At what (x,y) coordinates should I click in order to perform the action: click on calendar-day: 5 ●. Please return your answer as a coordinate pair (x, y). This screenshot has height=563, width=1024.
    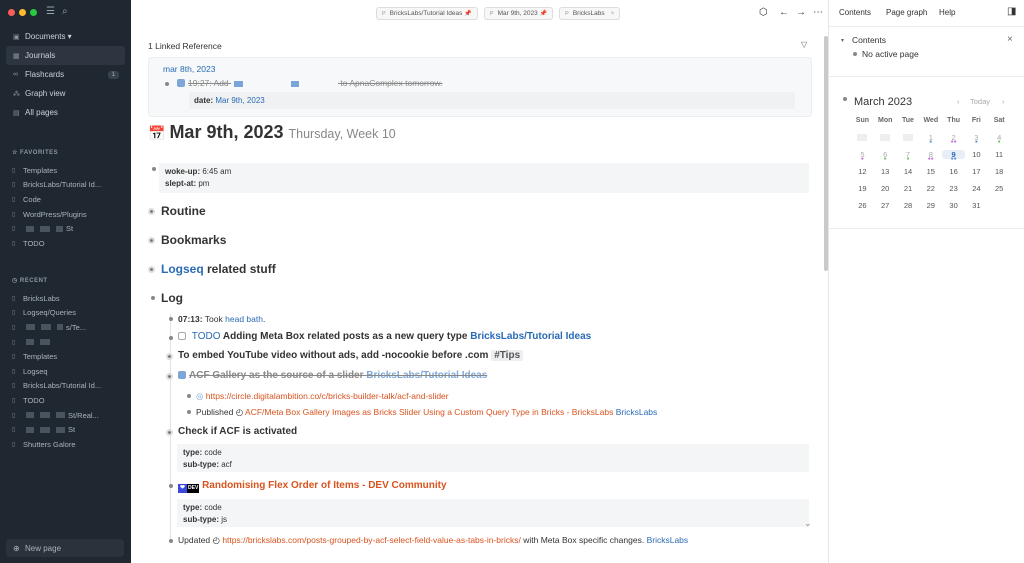
    Looking at the image, I should click on (862, 156).